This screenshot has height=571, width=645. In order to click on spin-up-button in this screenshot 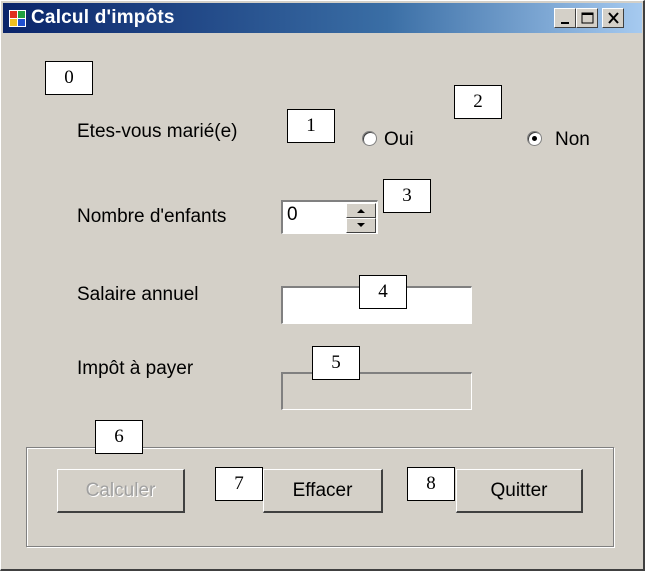, I will do `click(361, 210)`.